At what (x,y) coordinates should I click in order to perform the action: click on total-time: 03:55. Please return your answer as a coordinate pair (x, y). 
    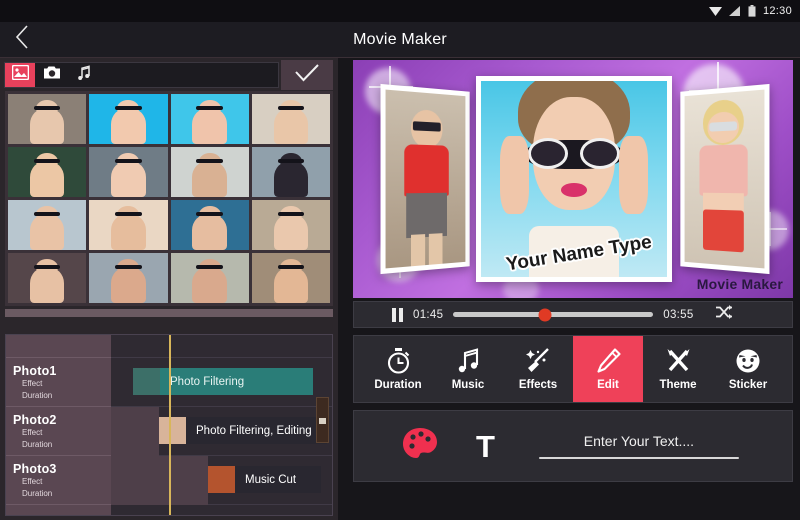
    Looking at the image, I should click on (678, 314).